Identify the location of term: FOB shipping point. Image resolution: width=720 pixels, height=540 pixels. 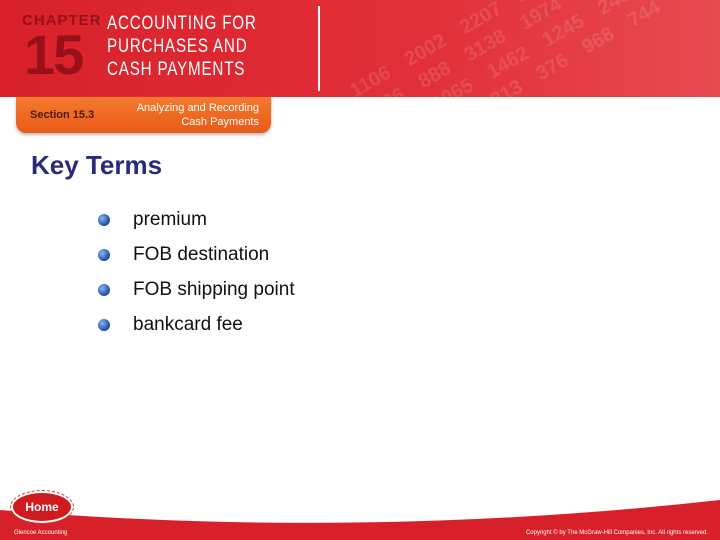
(214, 289).